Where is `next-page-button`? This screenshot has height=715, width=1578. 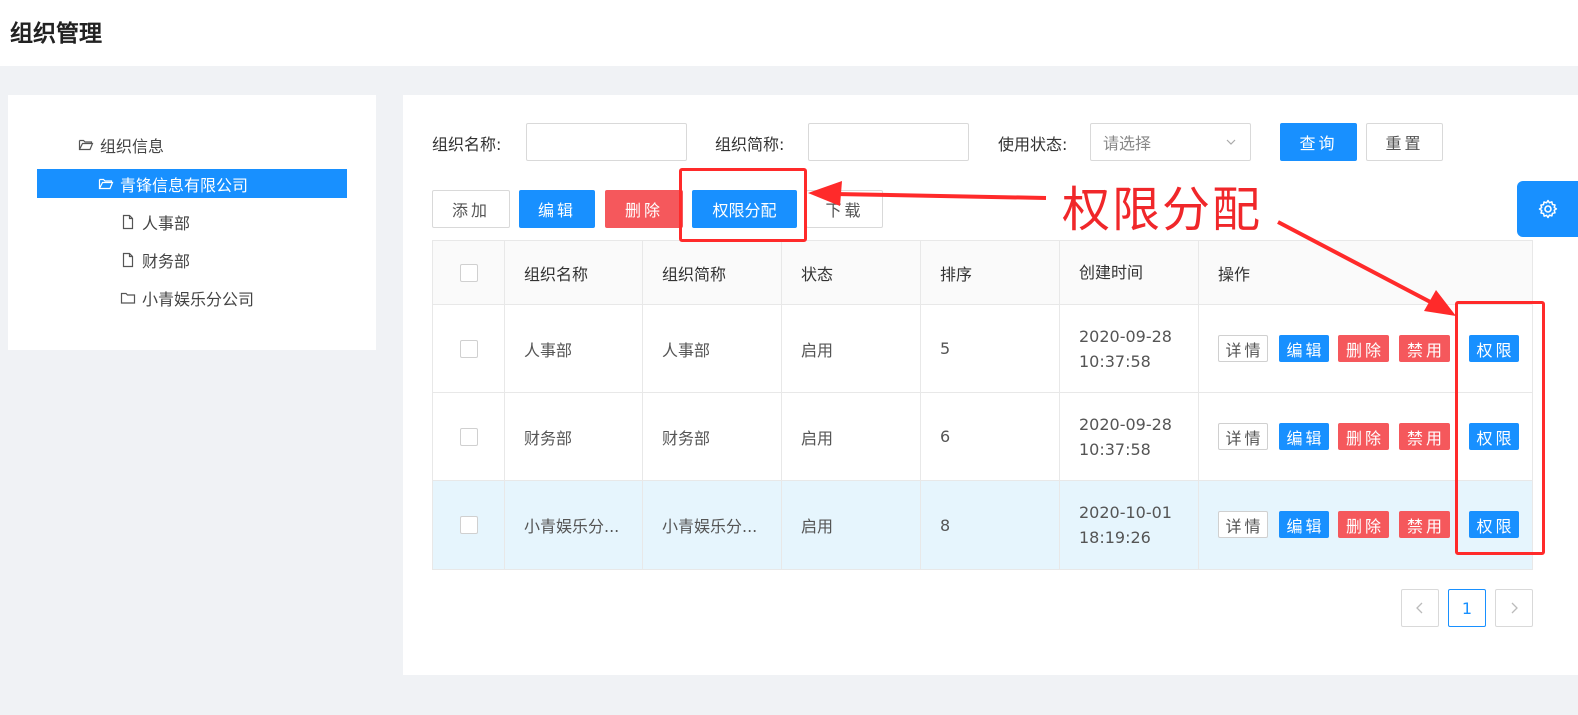 next-page-button is located at coordinates (1514, 608).